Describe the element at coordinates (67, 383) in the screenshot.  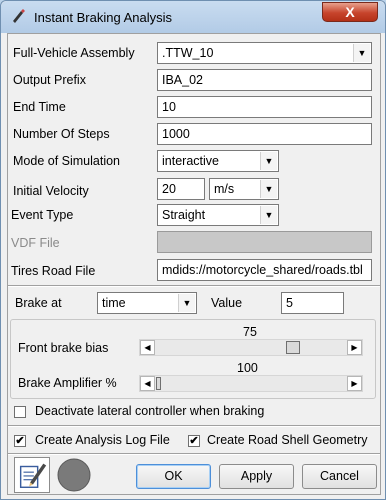
I see `amplifier-label: Brake Amplifier %` at that location.